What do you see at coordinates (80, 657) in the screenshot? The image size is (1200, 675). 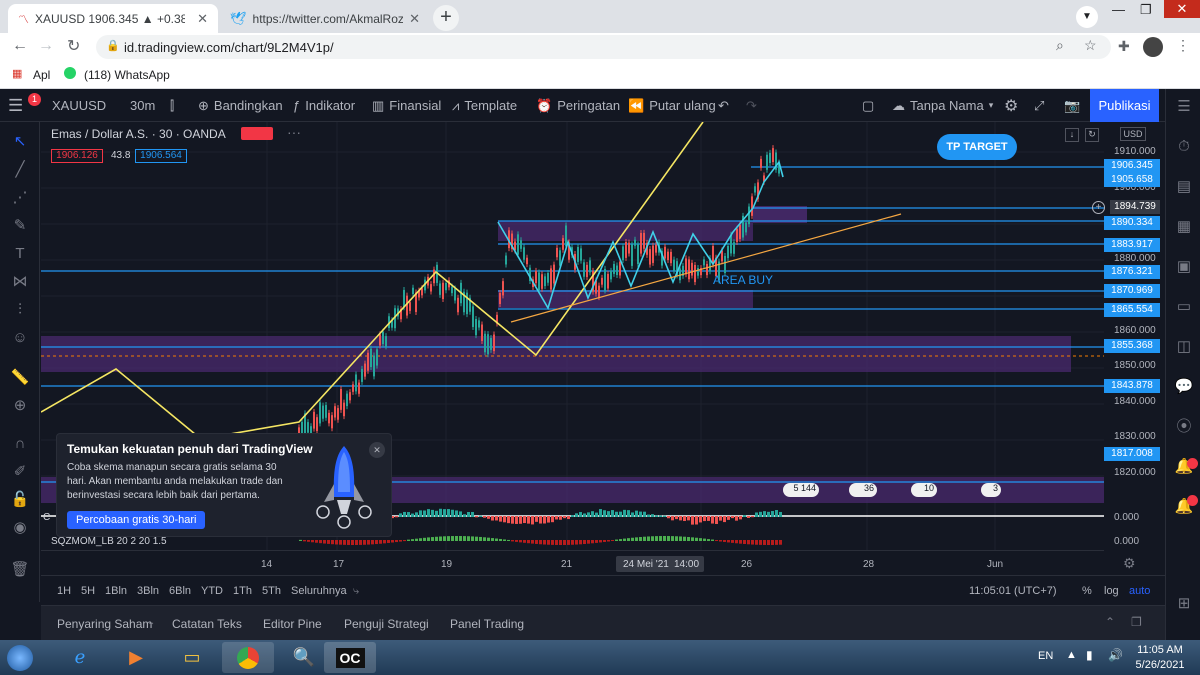 I see `taskbar-ie: ℯ` at bounding box center [80, 657].